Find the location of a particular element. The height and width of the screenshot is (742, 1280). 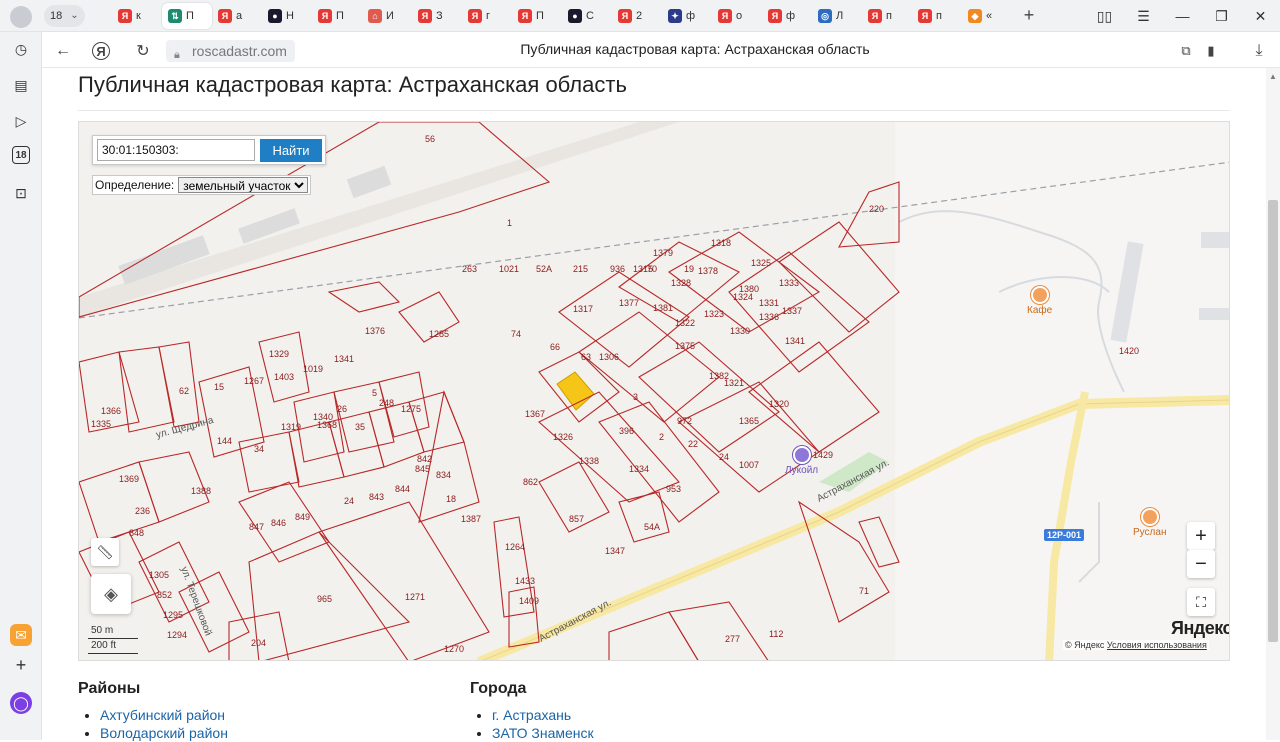

scroll-thumb is located at coordinates (1273, 421).